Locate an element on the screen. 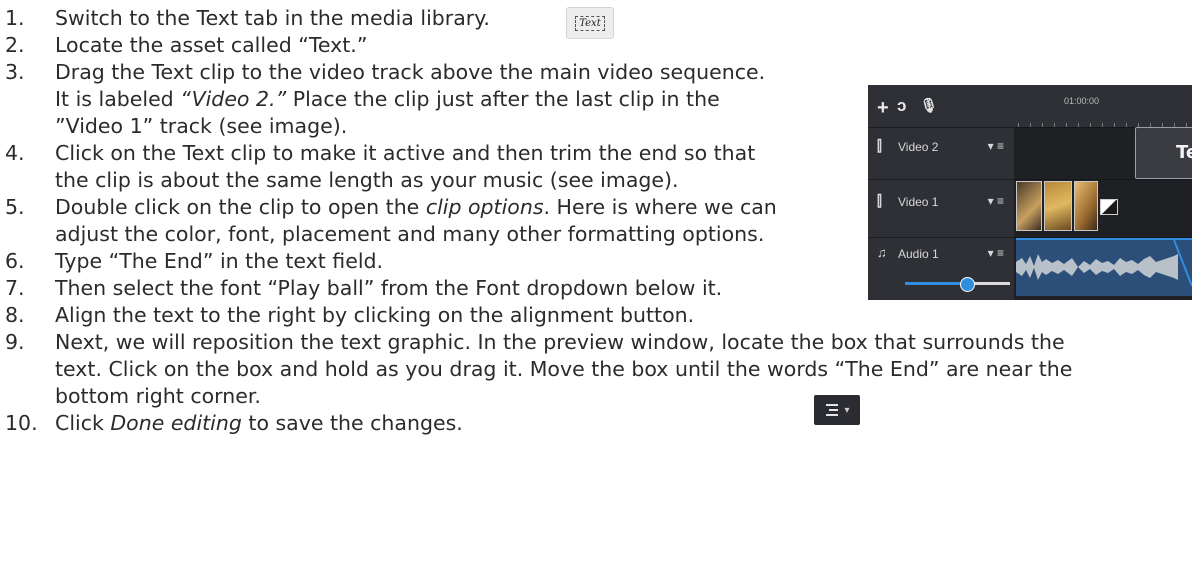 This screenshot has height=575, width=1192. step-number: 5. is located at coordinates (15, 207).